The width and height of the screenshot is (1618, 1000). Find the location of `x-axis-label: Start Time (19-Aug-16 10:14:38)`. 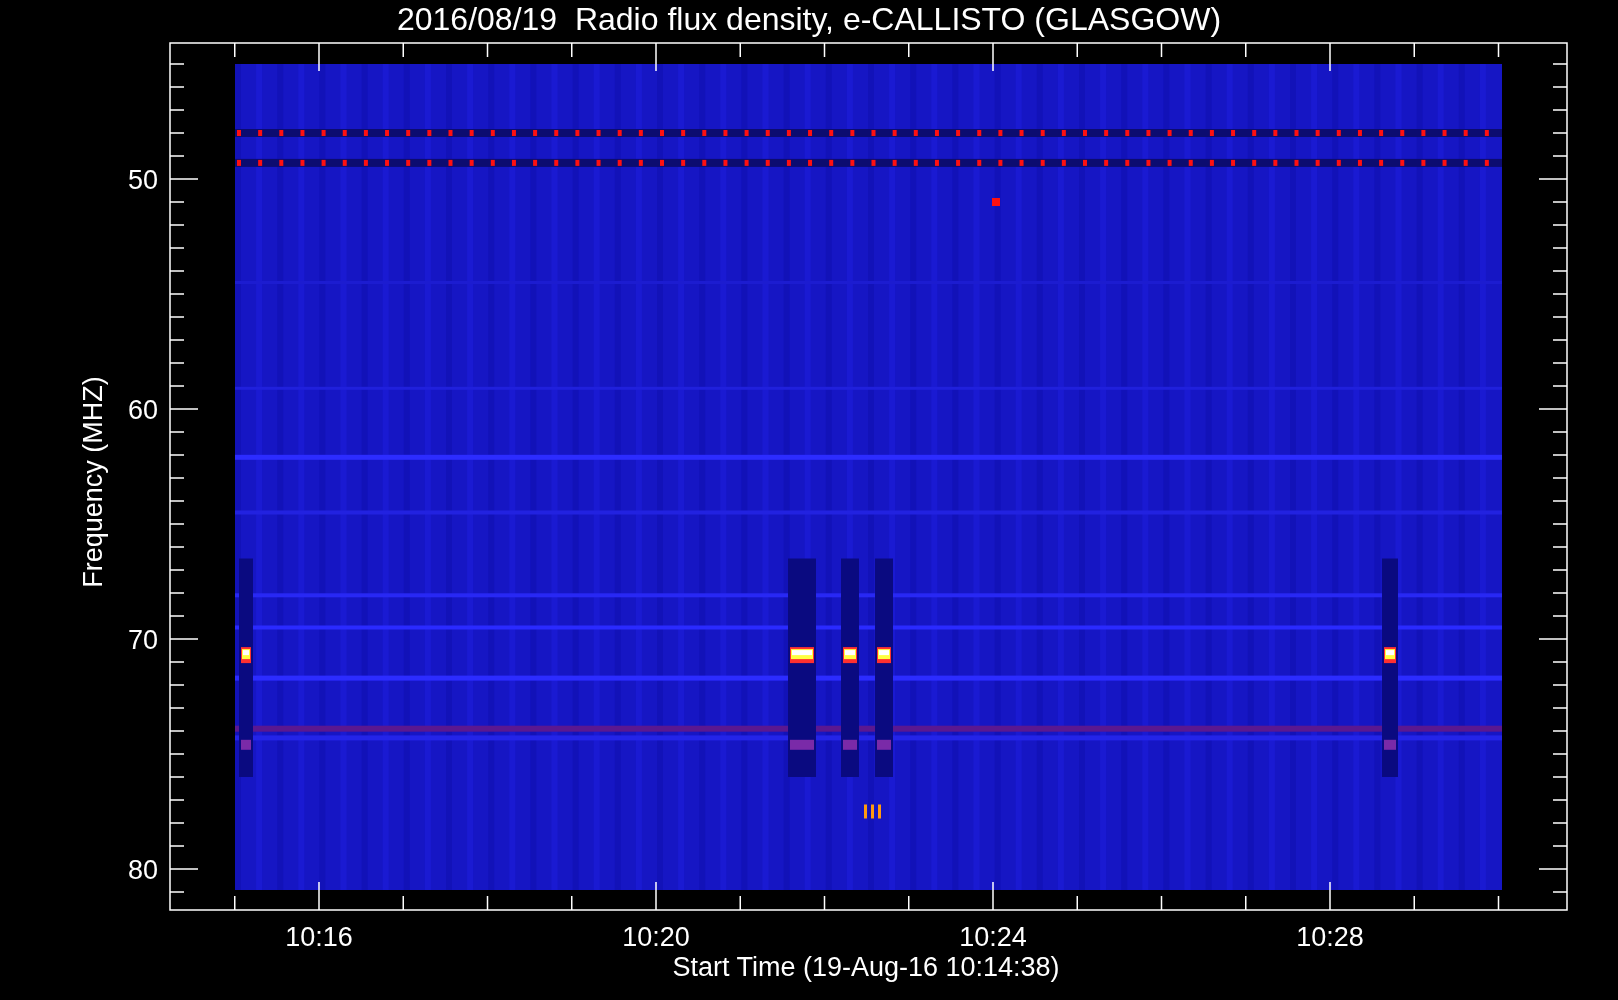

x-axis-label: Start Time (19-Aug-16 10:14:38) is located at coordinates (866, 967).